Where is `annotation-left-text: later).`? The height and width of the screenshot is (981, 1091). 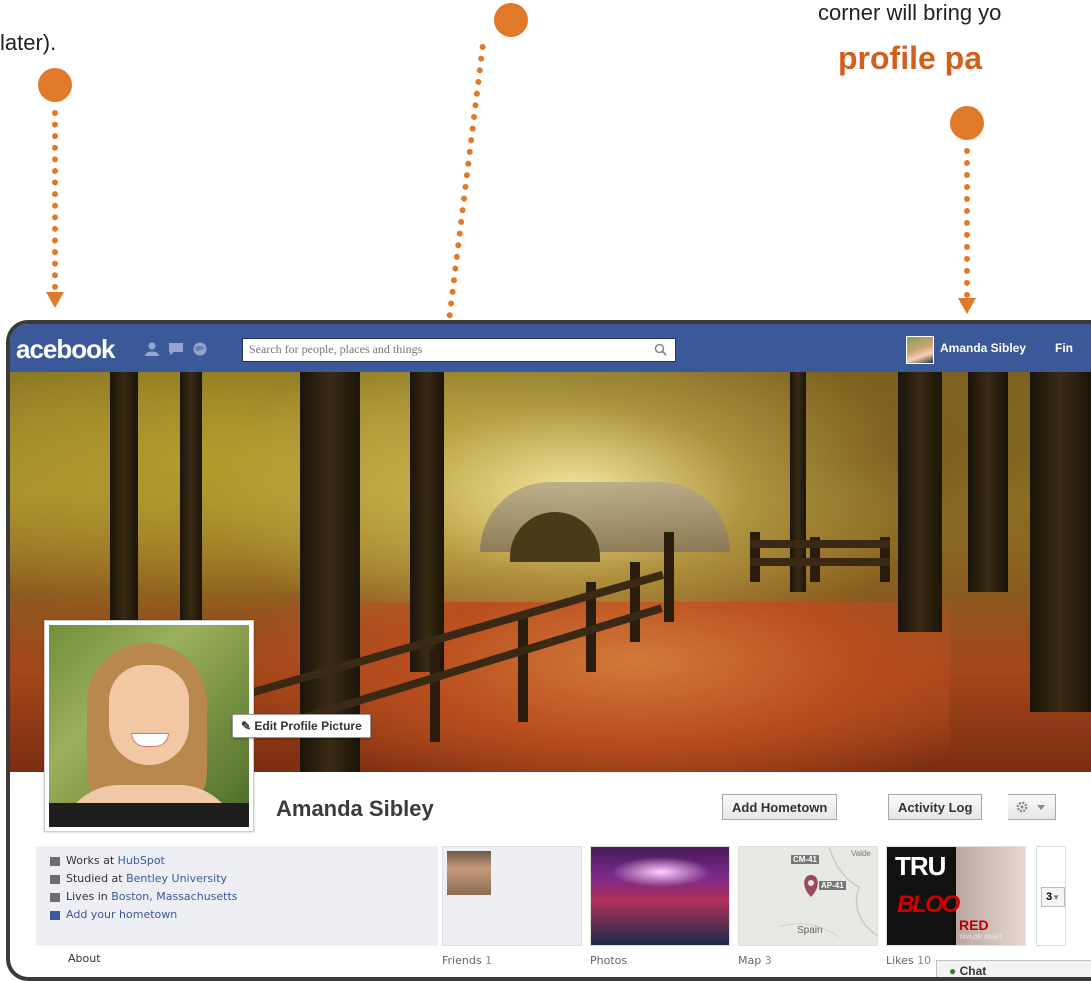
annotation-left-text: later). is located at coordinates (28, 42).